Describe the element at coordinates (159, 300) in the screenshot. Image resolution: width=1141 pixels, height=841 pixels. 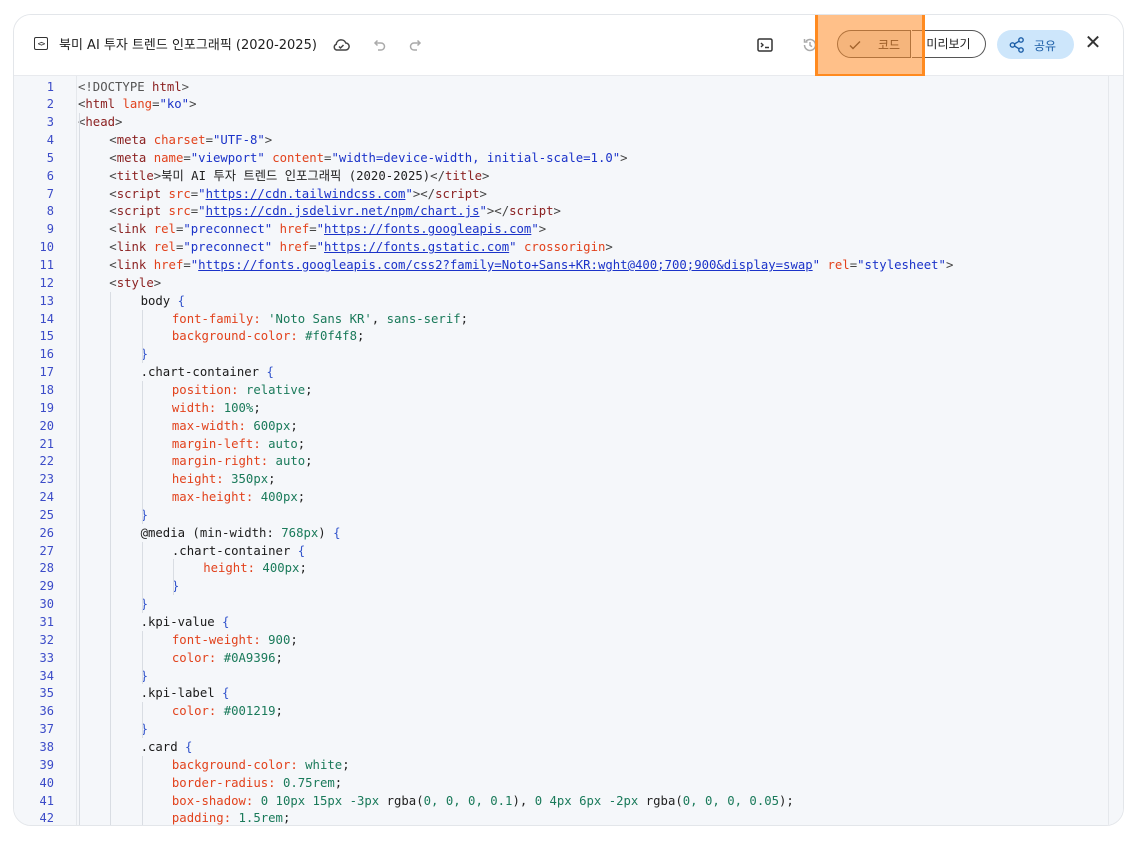
I see `code-token: body` at that location.